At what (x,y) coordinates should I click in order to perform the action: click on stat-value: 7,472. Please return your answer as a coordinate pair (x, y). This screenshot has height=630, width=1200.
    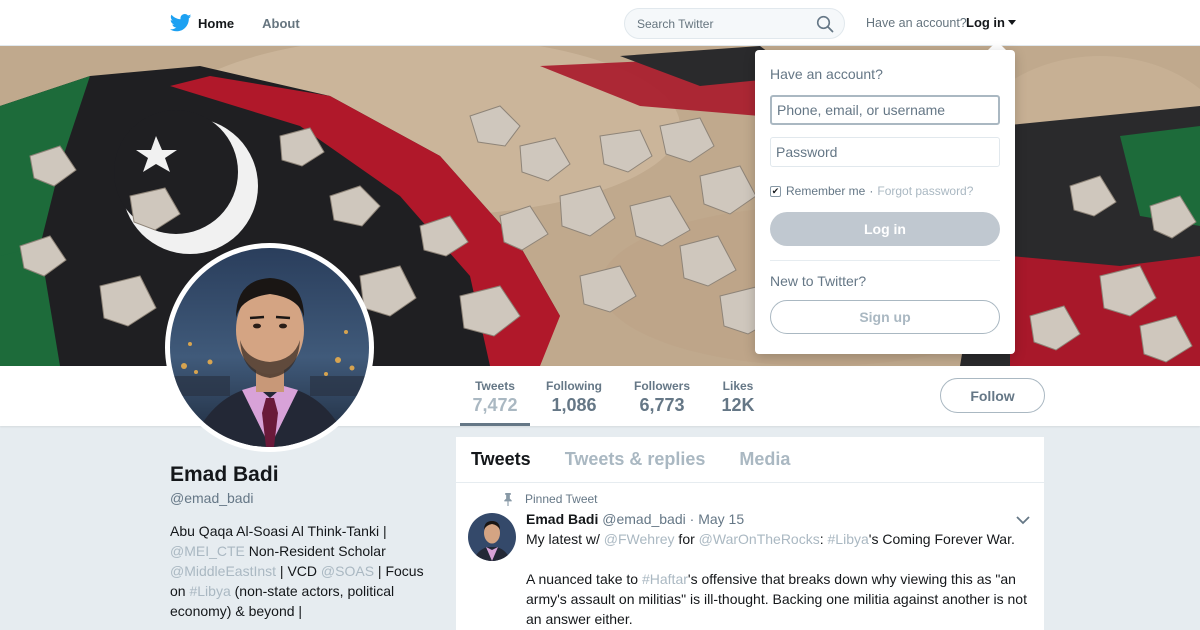
    Looking at the image, I should click on (495, 405).